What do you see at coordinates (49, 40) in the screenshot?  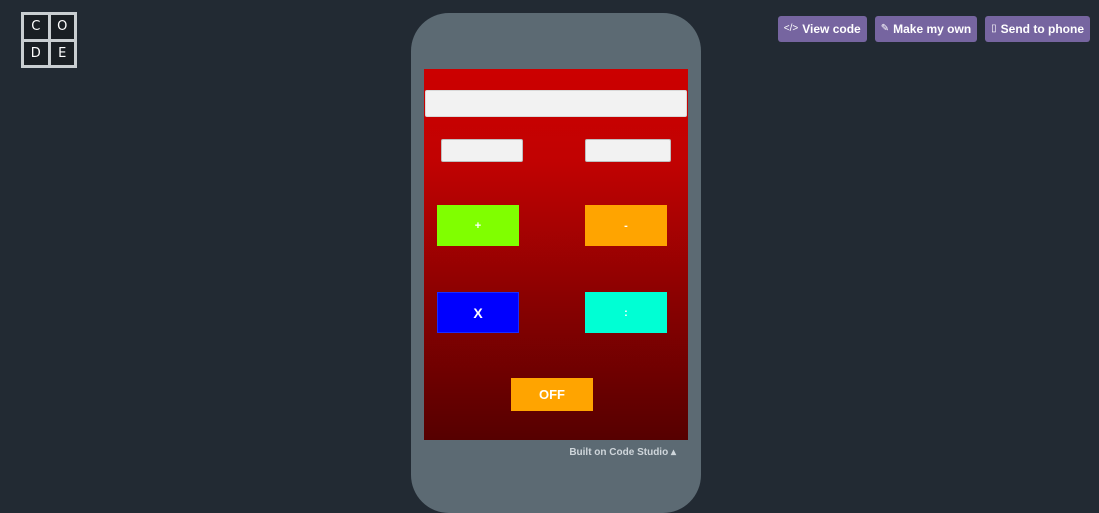 I see `code-org-logo: C O D E` at bounding box center [49, 40].